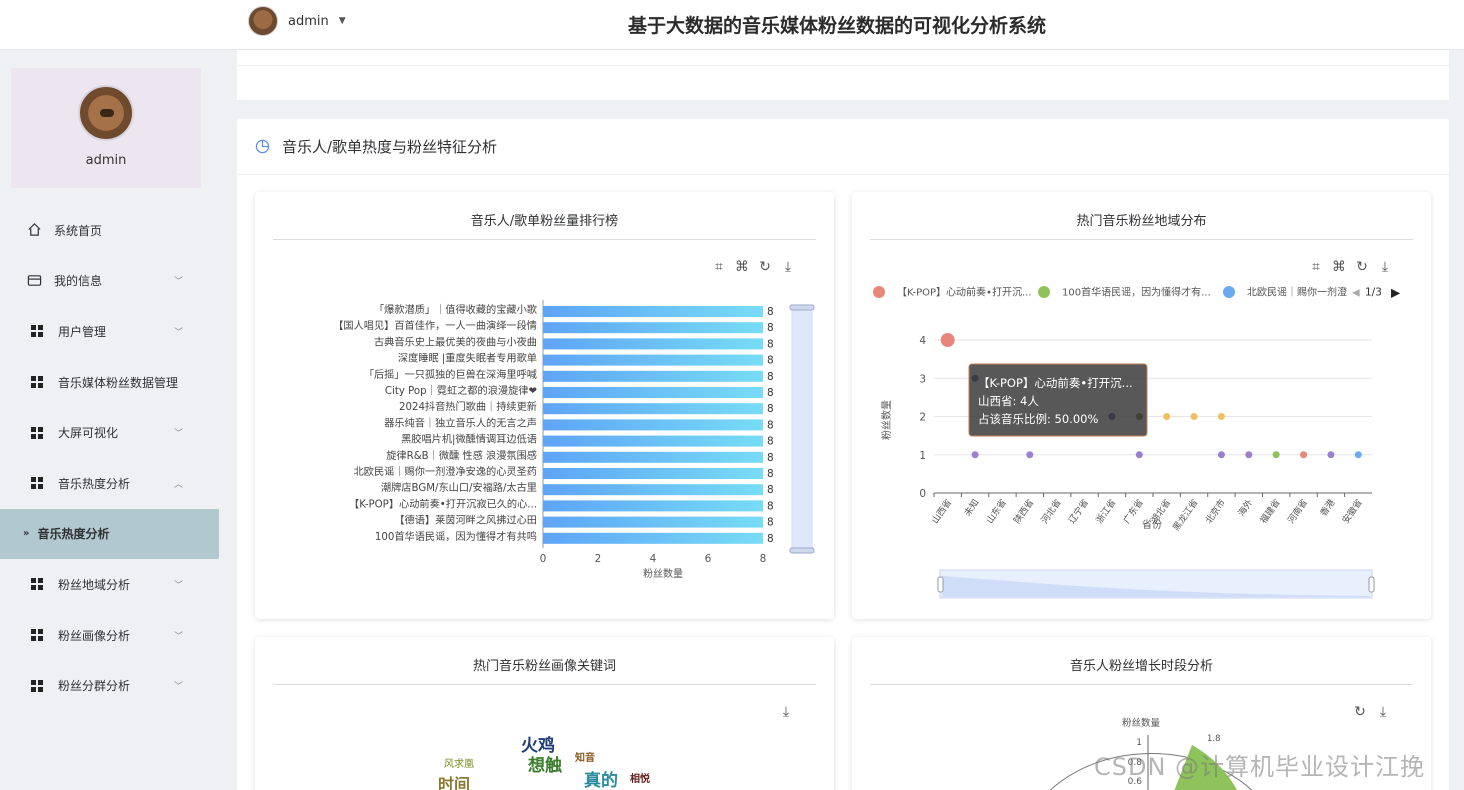 The image size is (1464, 790). What do you see at coordinates (78, 281) in the screenshot?
I see `sidebar-item-label: 我的信息` at bounding box center [78, 281].